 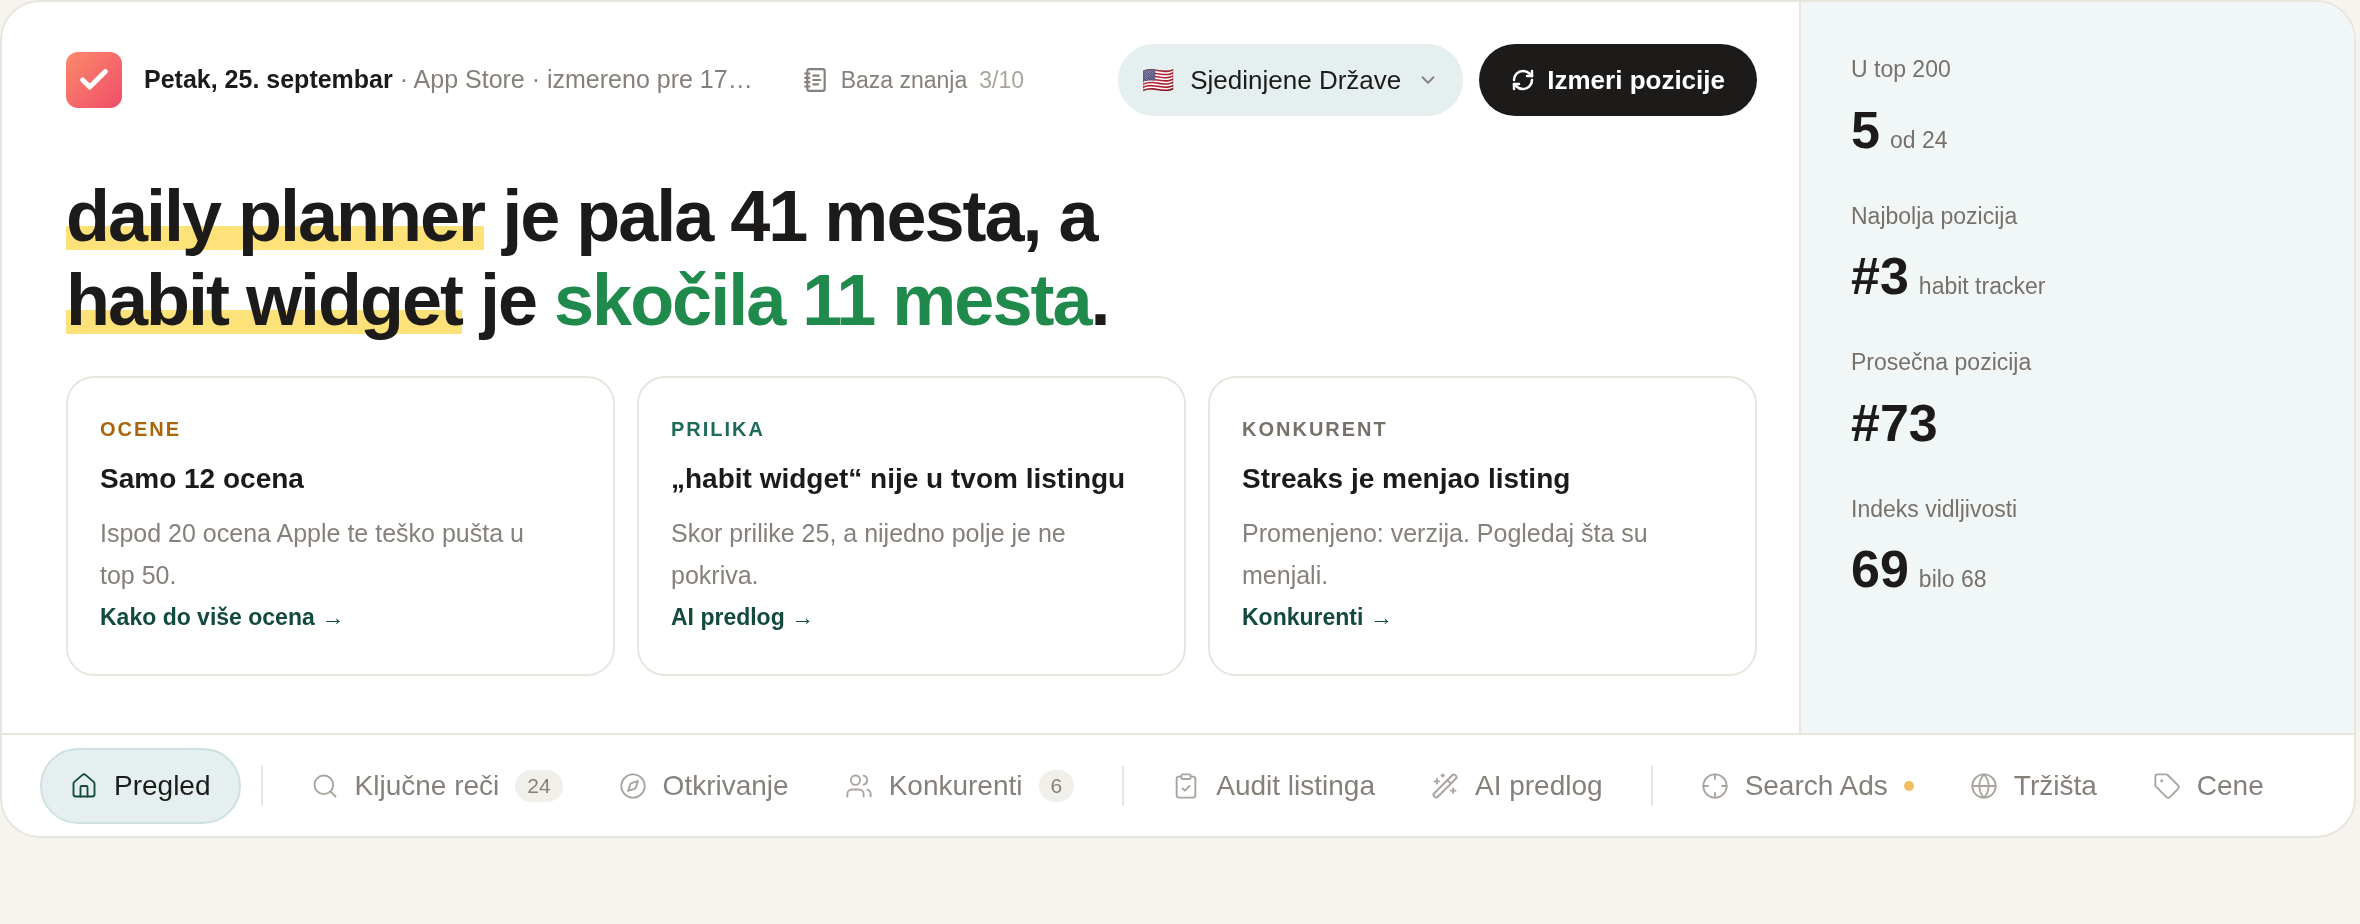 What do you see at coordinates (1935, 509) in the screenshot?
I see `stat-label: Indeks vidljivosti` at bounding box center [1935, 509].